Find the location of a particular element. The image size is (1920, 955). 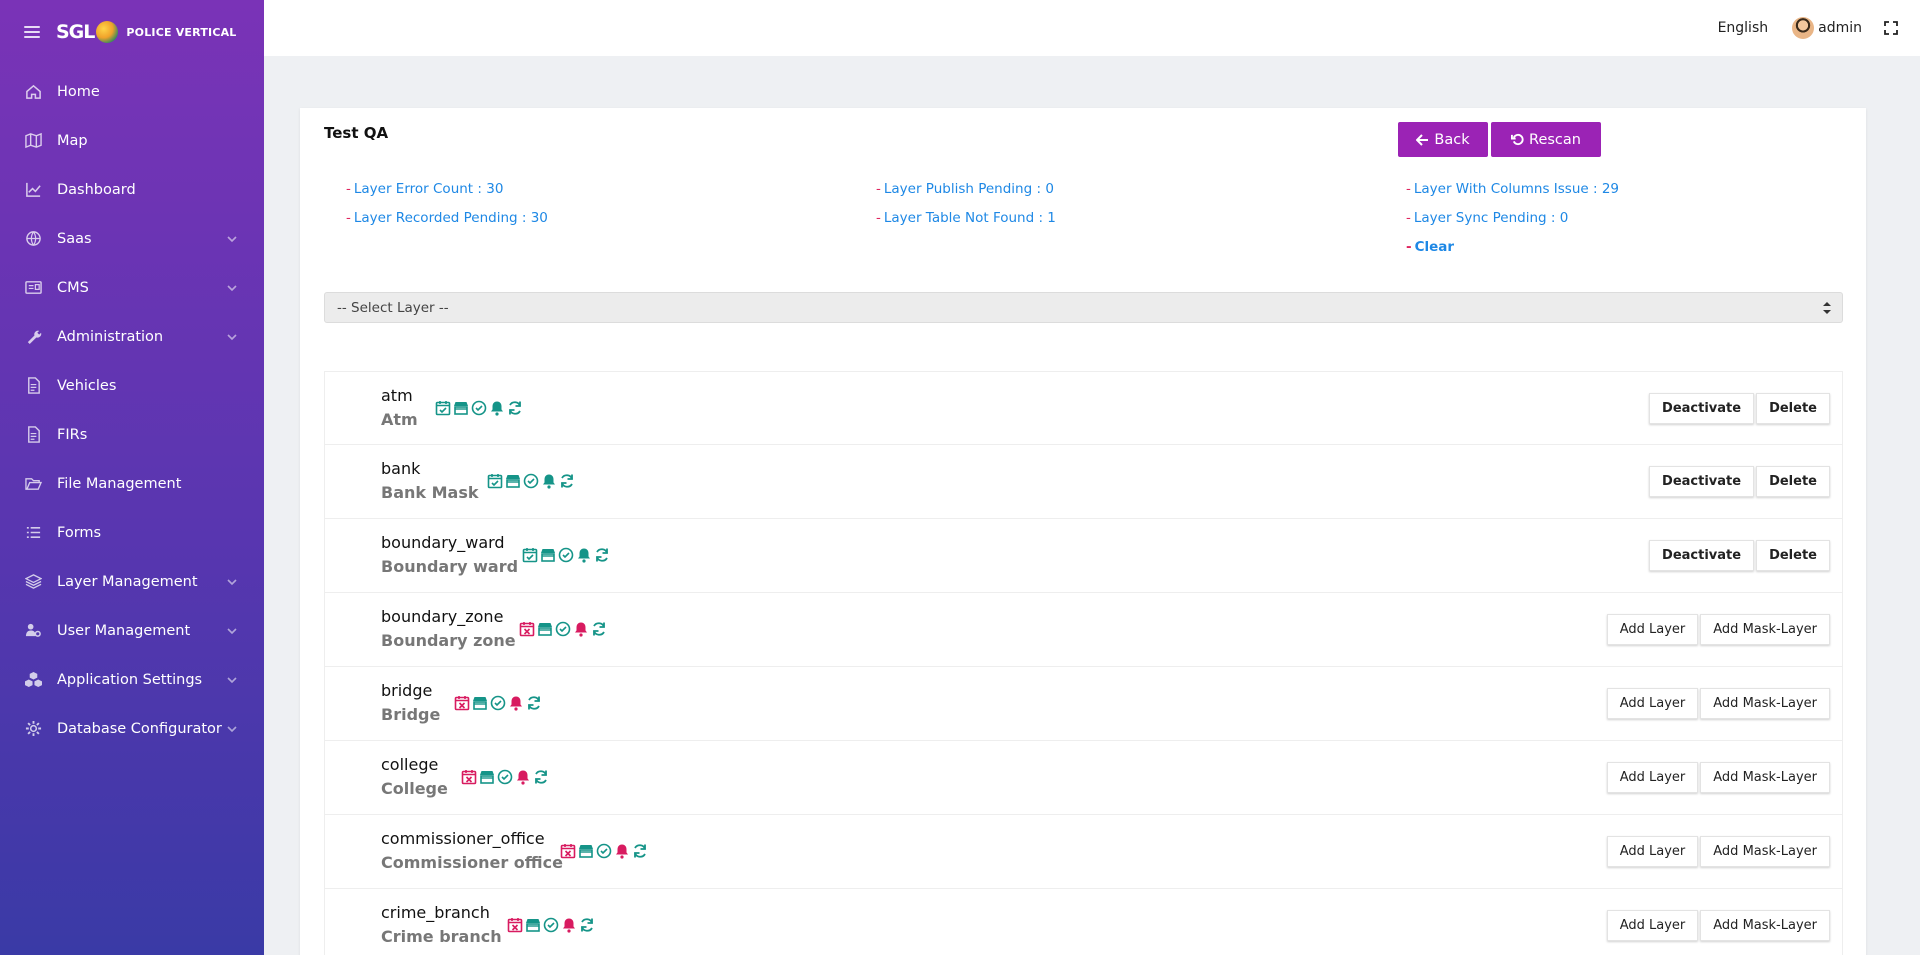

sidebar-item-file-management: File Management is located at coordinates (132, 483).